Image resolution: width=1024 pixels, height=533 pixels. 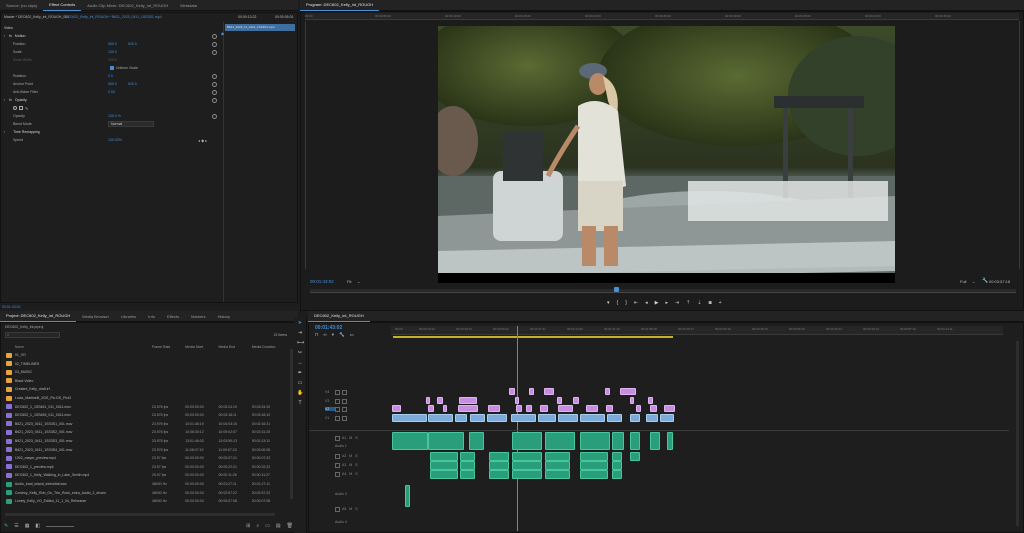 I want to click on razor-tool-icon: ✂, so click(x=300, y=353).